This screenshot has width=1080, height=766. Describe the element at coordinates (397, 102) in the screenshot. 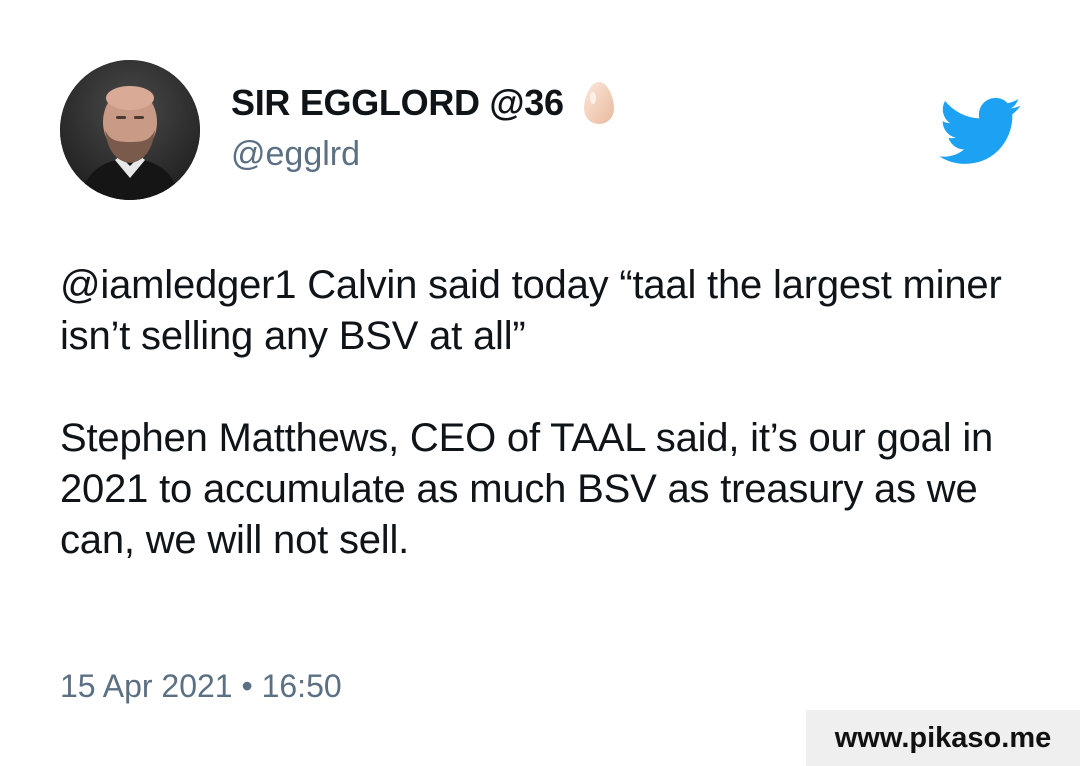

I see `display-name-text: SIR EGGLORD @36` at that location.